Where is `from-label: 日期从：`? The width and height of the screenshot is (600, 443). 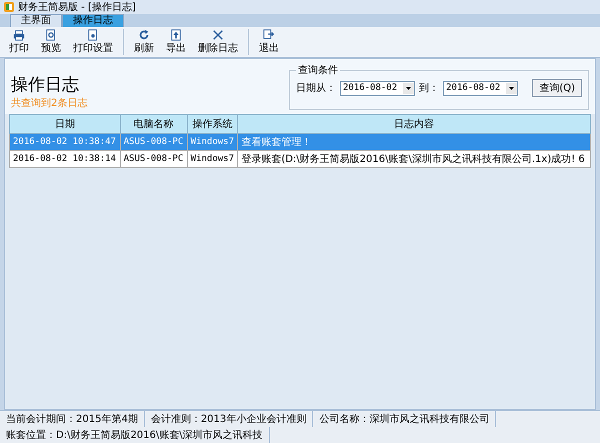 from-label: 日期从： is located at coordinates (316, 88).